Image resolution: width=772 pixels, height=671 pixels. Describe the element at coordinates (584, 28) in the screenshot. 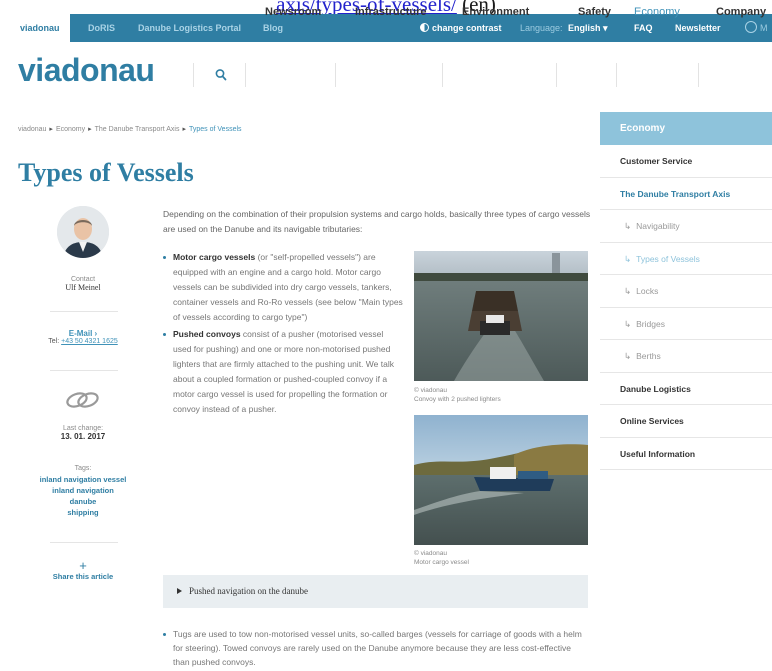

I see `language-value: English` at that location.